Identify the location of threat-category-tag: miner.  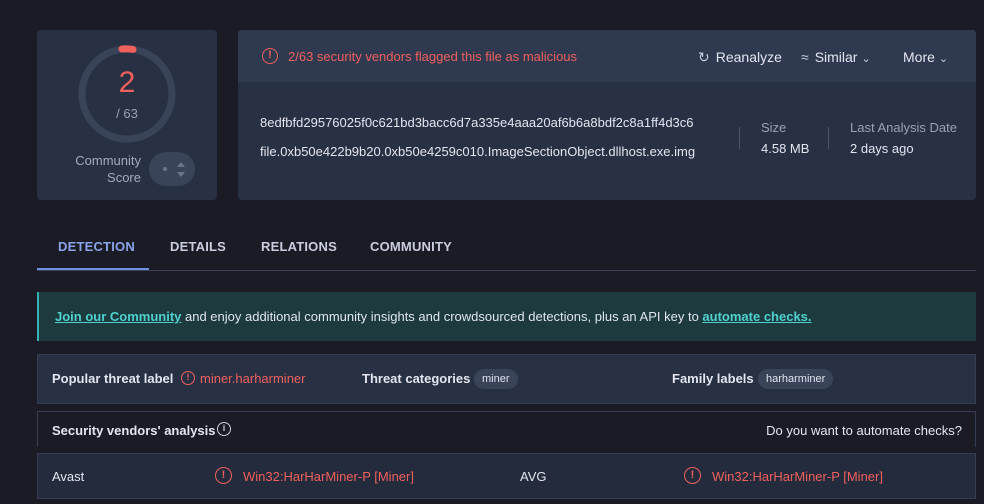
(496, 379).